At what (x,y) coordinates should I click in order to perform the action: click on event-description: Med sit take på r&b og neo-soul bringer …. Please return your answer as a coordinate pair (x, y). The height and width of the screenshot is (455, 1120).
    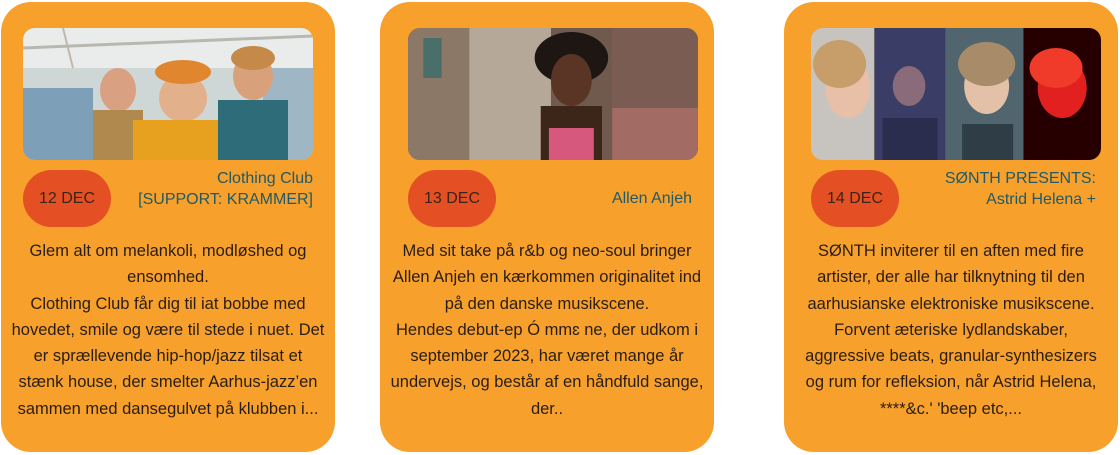
    Looking at the image, I should click on (547, 330).